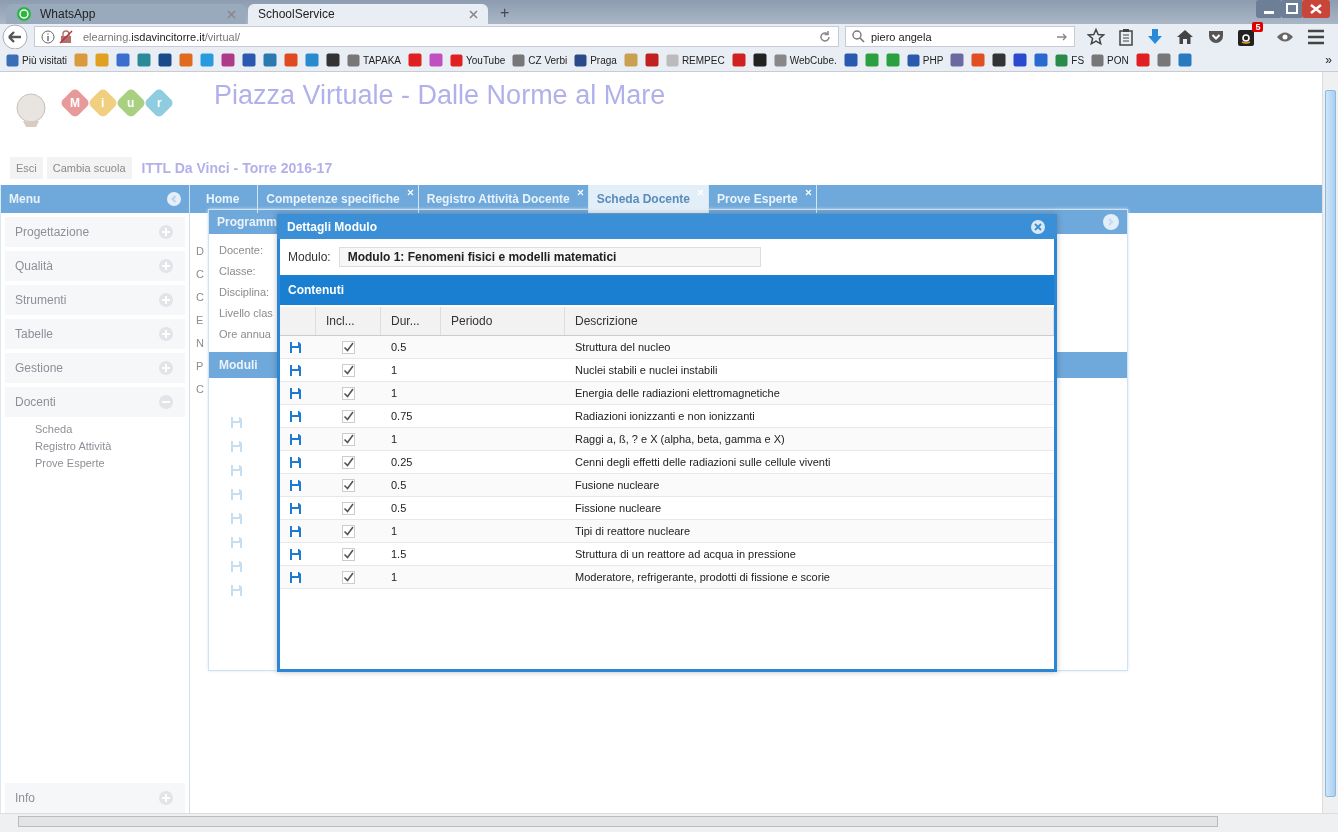  Describe the element at coordinates (200, 320) in the screenshot. I see `text-fragment: E` at that location.